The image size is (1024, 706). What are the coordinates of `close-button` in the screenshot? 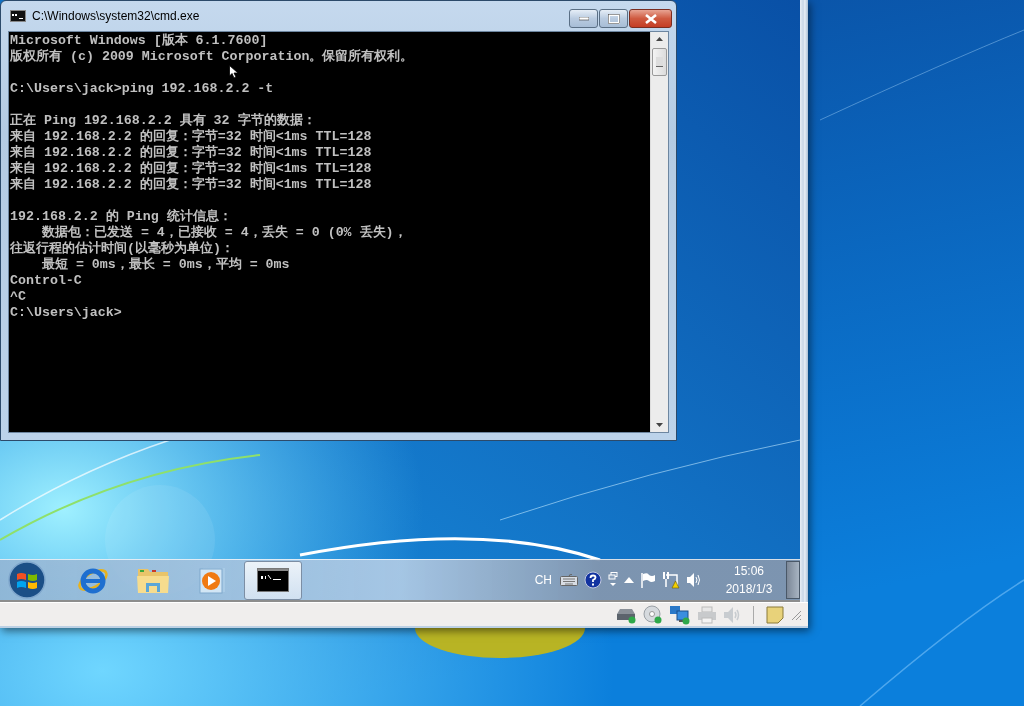 It's located at (650, 18).